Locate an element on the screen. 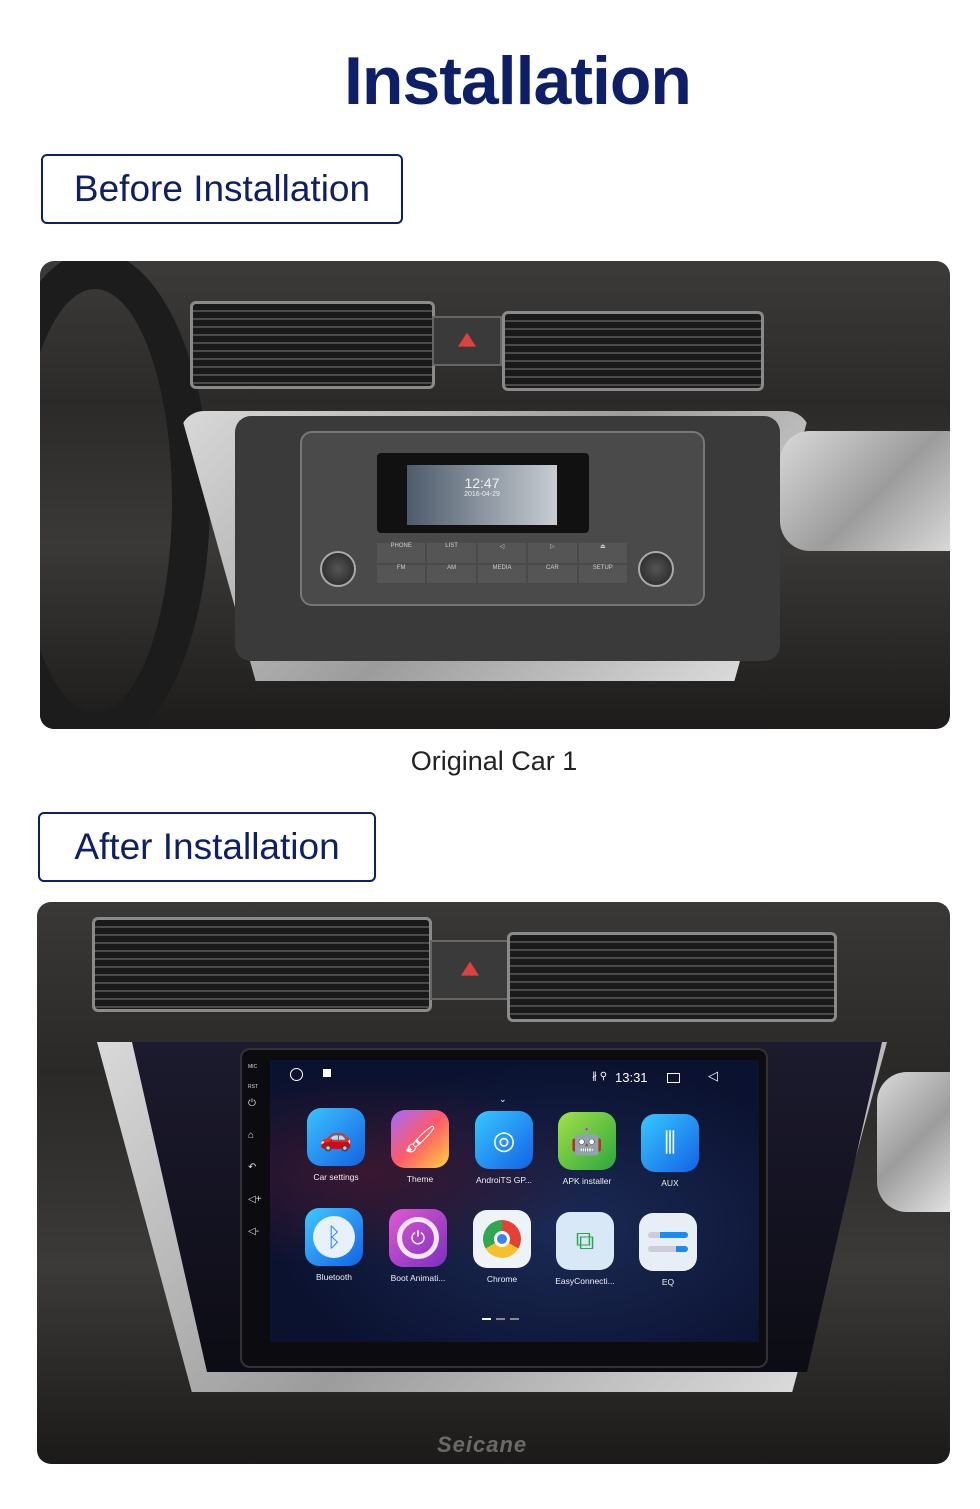 The width and height of the screenshot is (980, 1509). clock: 13:31 is located at coordinates (631, 1077).